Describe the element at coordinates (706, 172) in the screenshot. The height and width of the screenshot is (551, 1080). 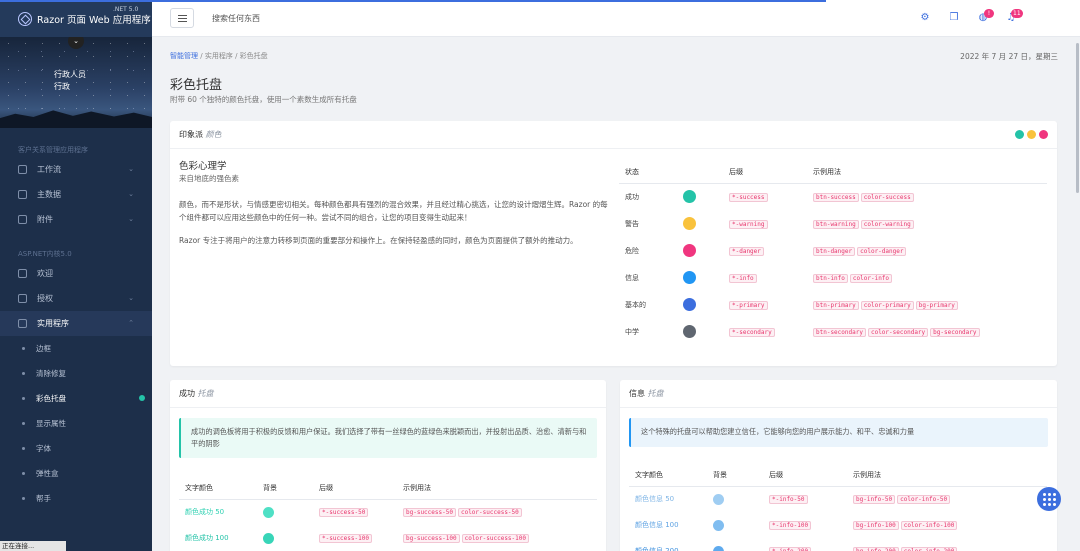
I see `column-header` at that location.